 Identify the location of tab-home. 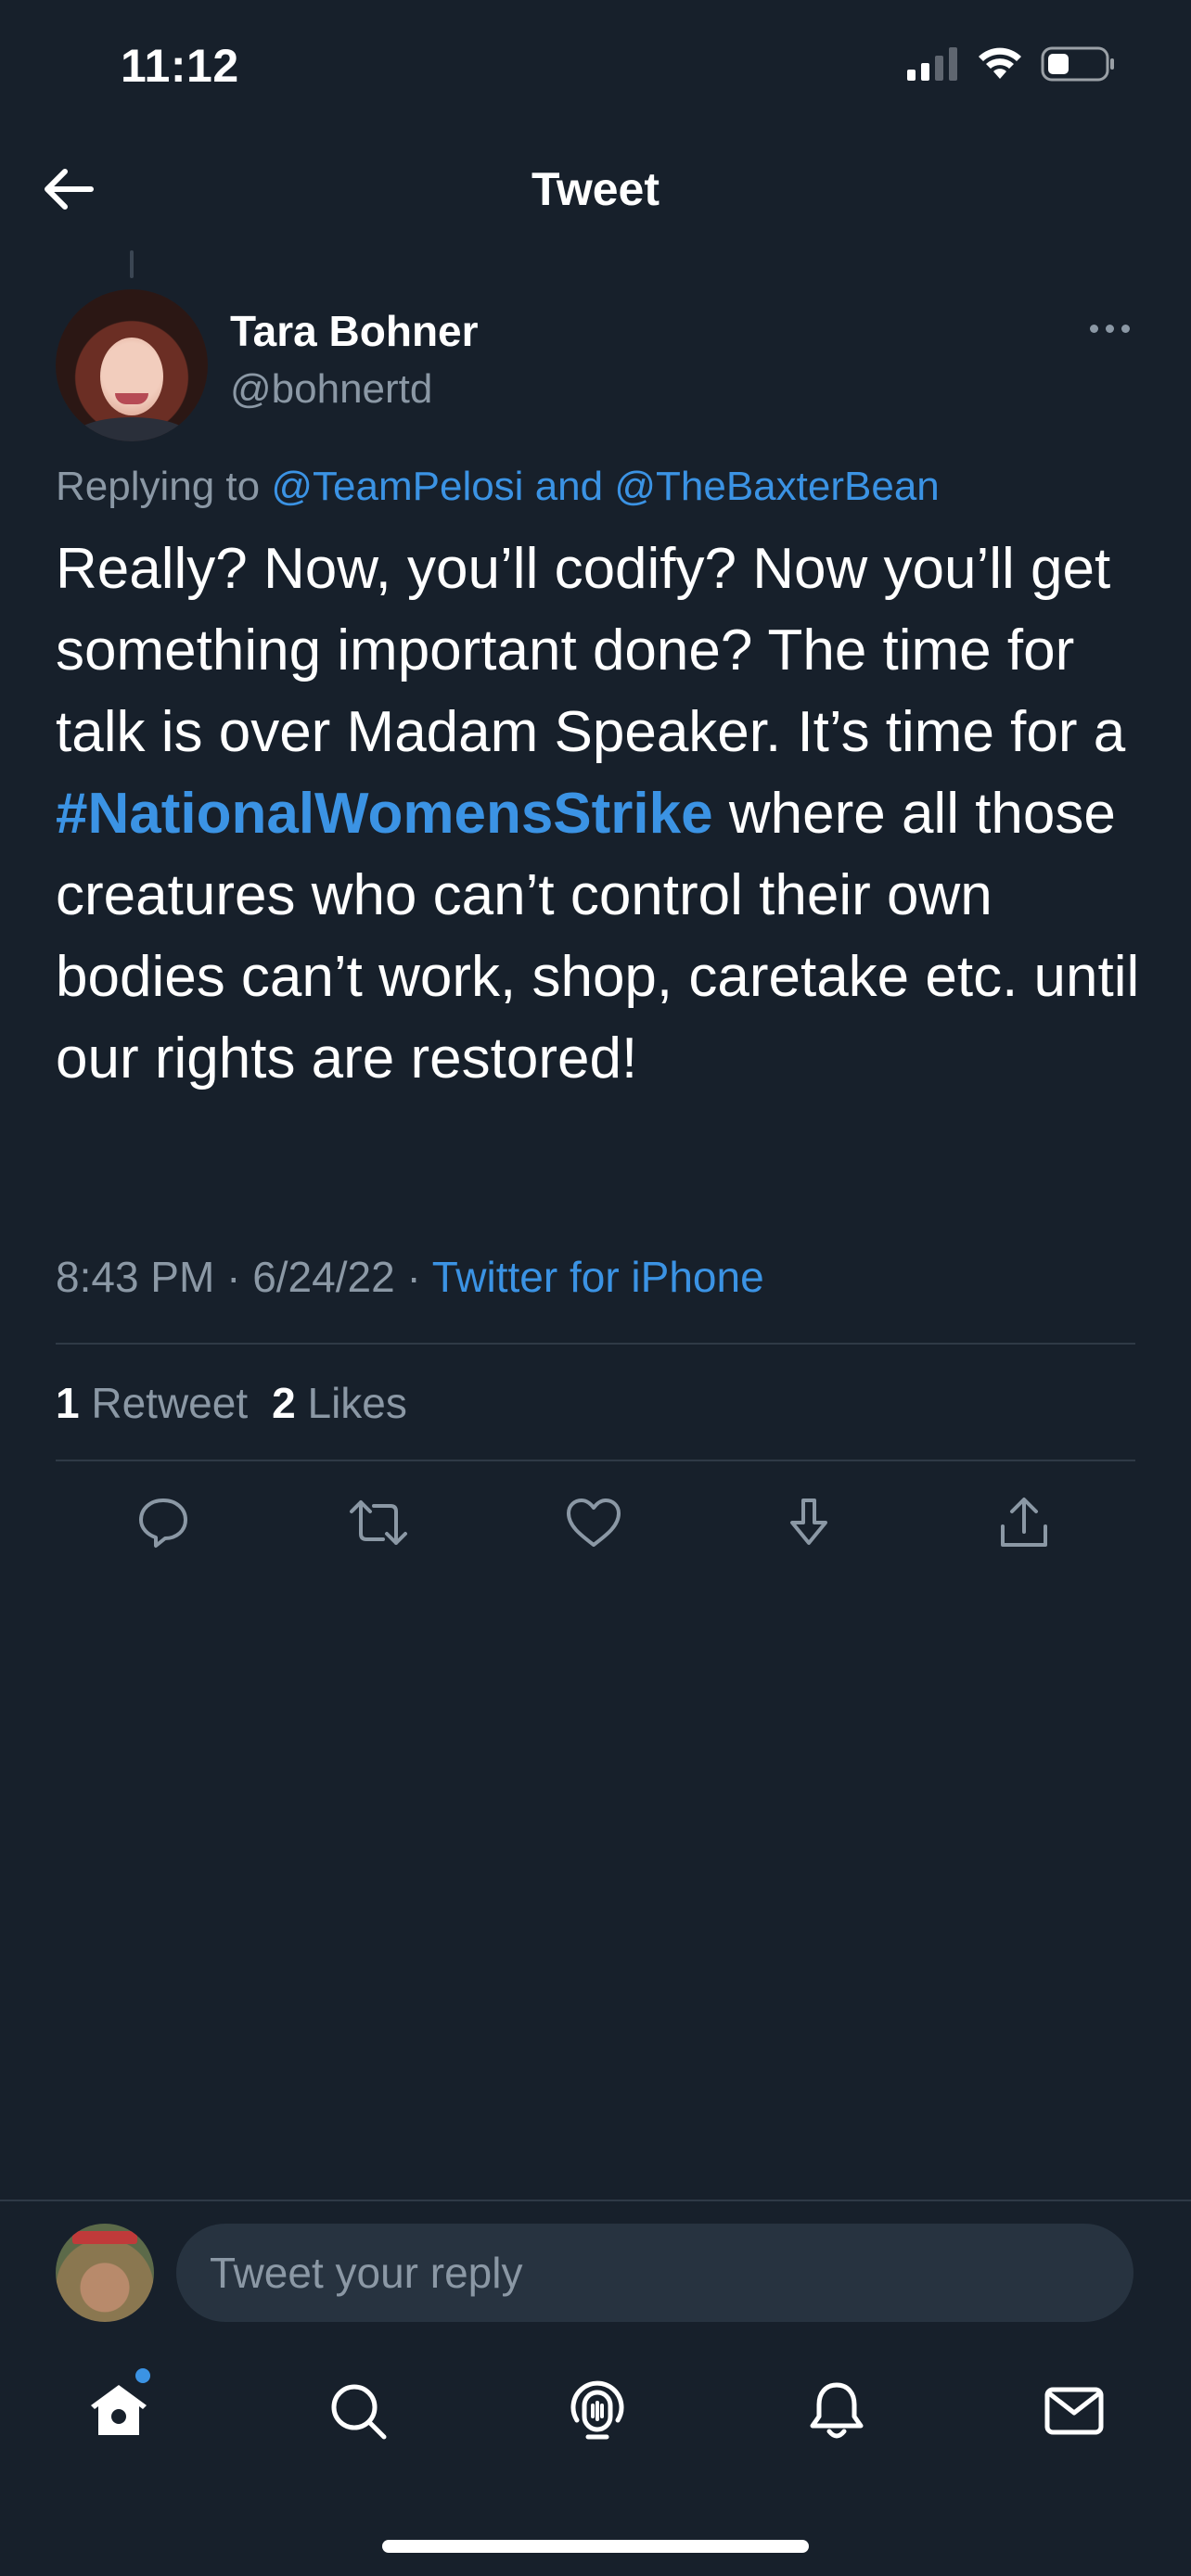
(119, 2411).